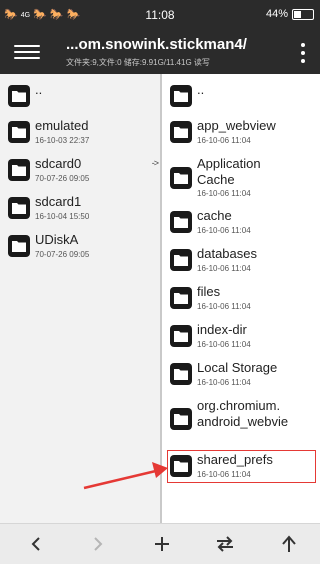 The width and height of the screenshot is (320, 564). I want to click on list-item: Local Storage 16-10-06 11:04, so click(241, 375).